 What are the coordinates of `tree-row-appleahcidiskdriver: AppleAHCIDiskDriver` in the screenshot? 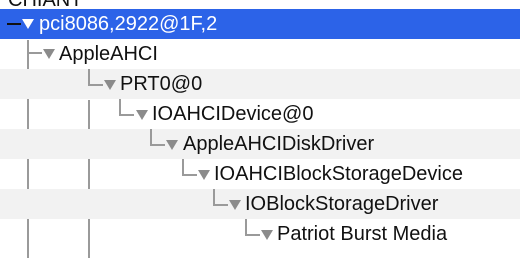 It's located at (260, 144).